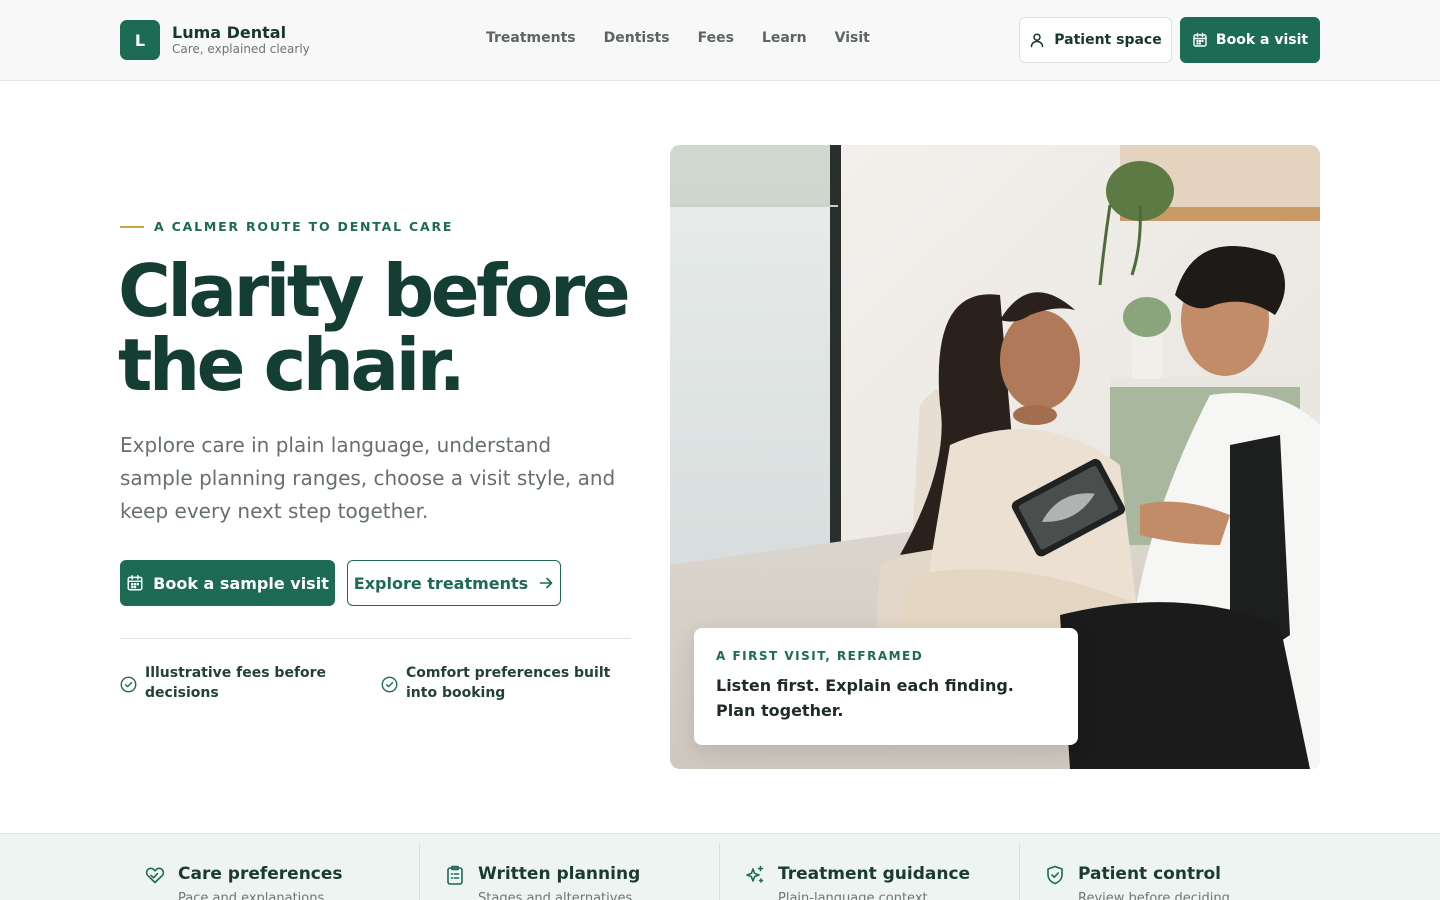  What do you see at coordinates (1154, 895) in the screenshot?
I see `feature-subtitle: Review before deciding` at bounding box center [1154, 895].